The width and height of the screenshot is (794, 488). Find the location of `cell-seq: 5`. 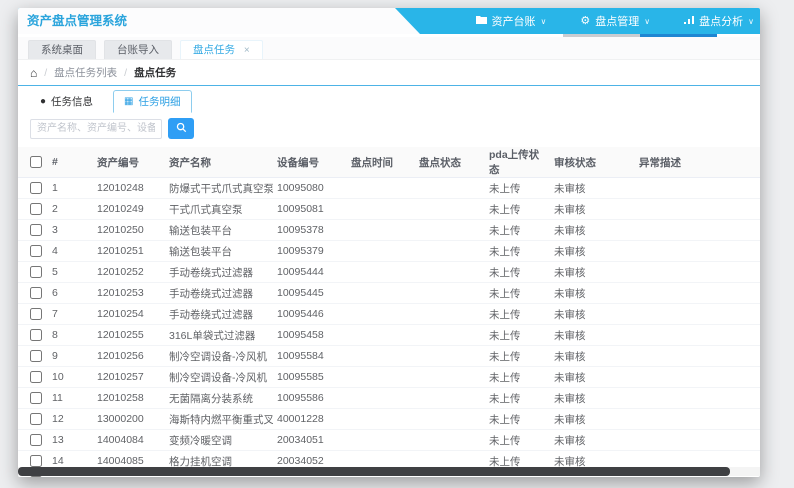

cell-seq: 5 is located at coordinates (70, 272).